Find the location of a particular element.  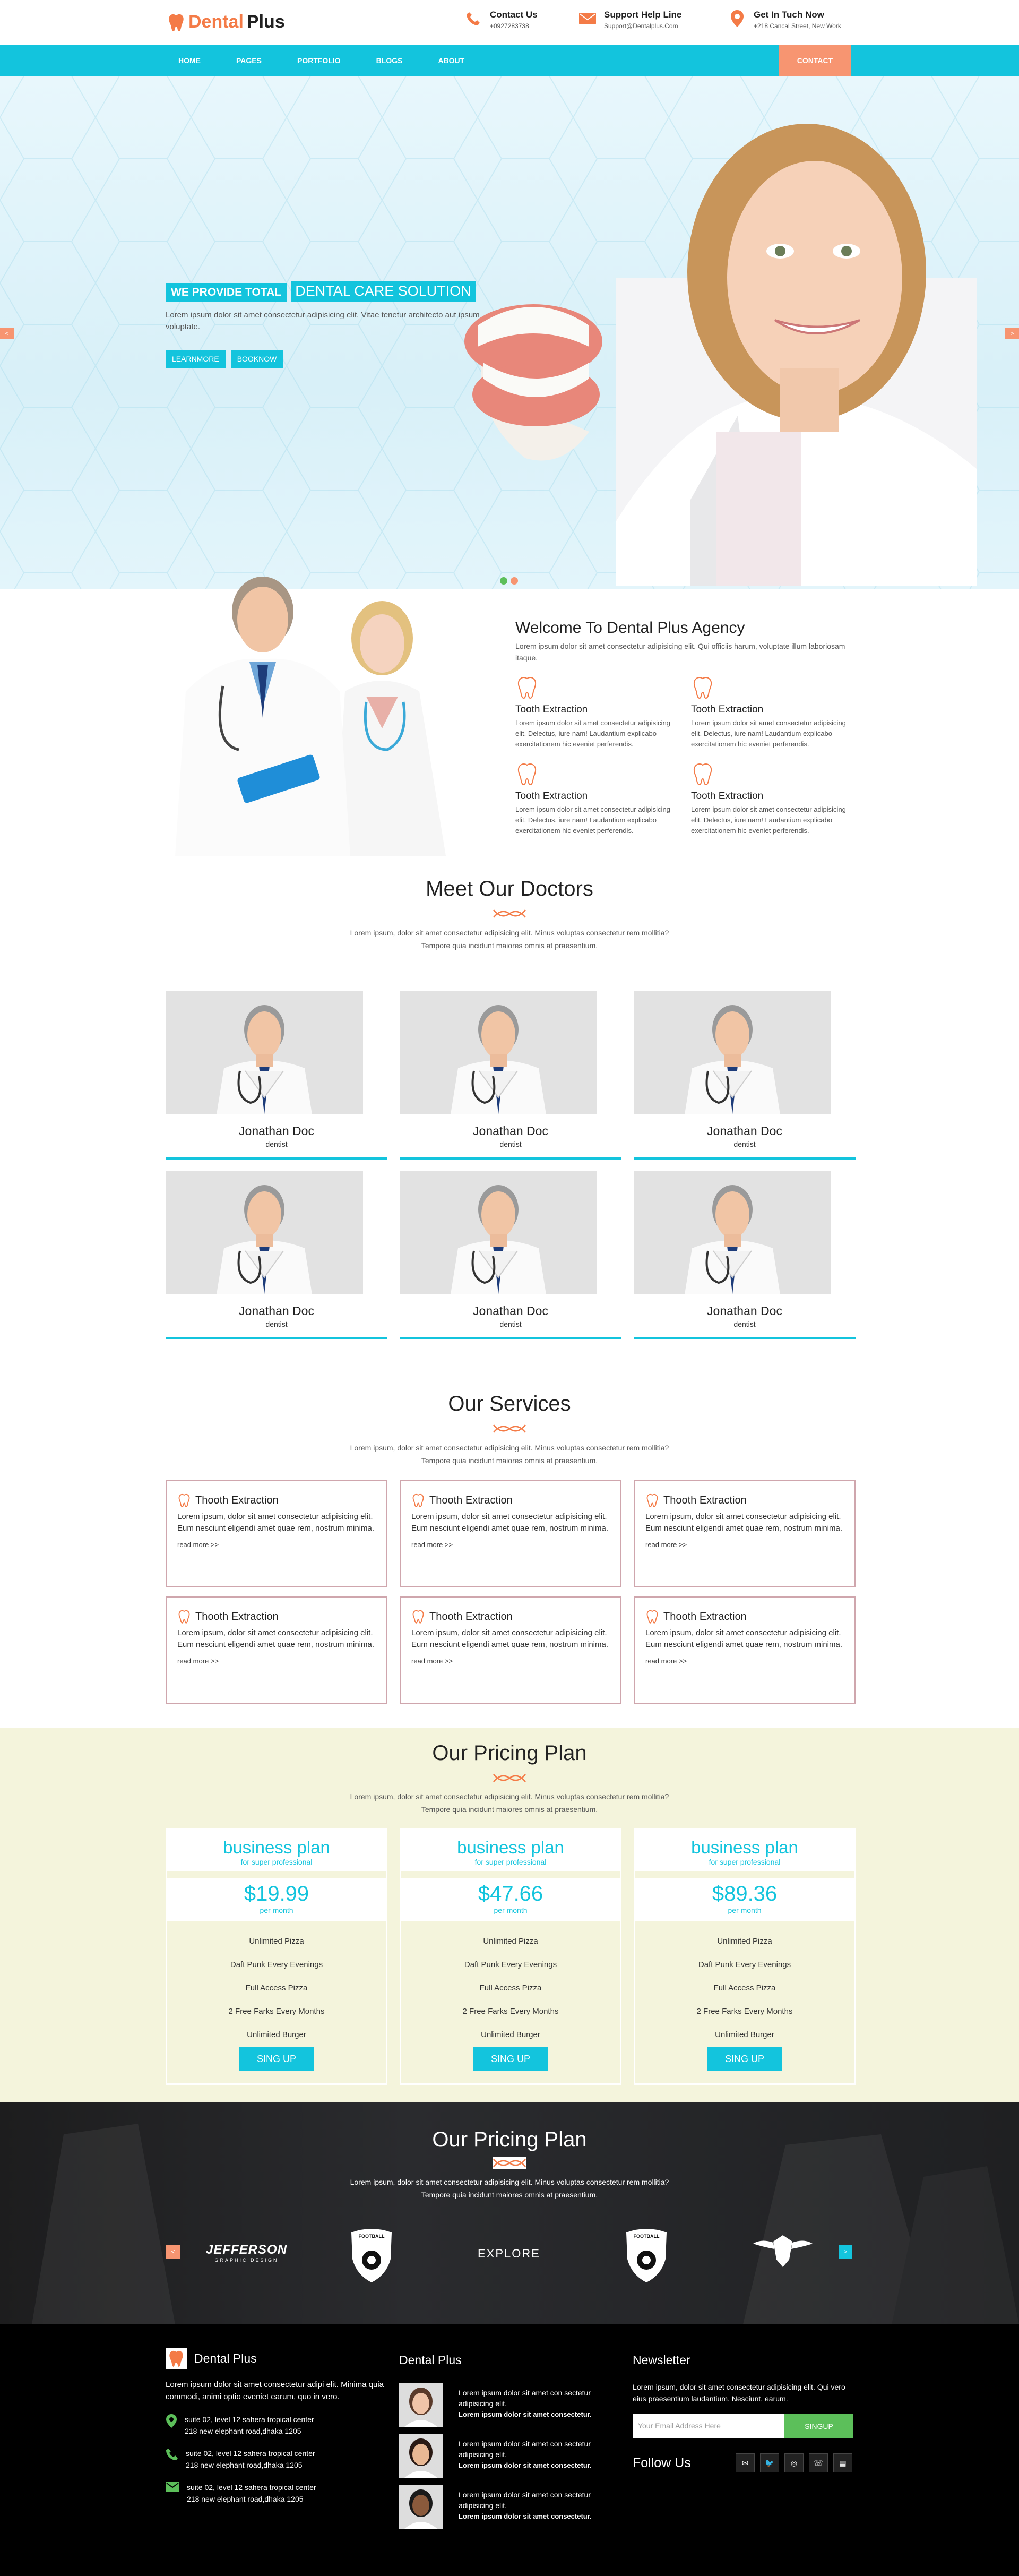

support-email: Support@Dentalplus.Com is located at coordinates (643, 26).